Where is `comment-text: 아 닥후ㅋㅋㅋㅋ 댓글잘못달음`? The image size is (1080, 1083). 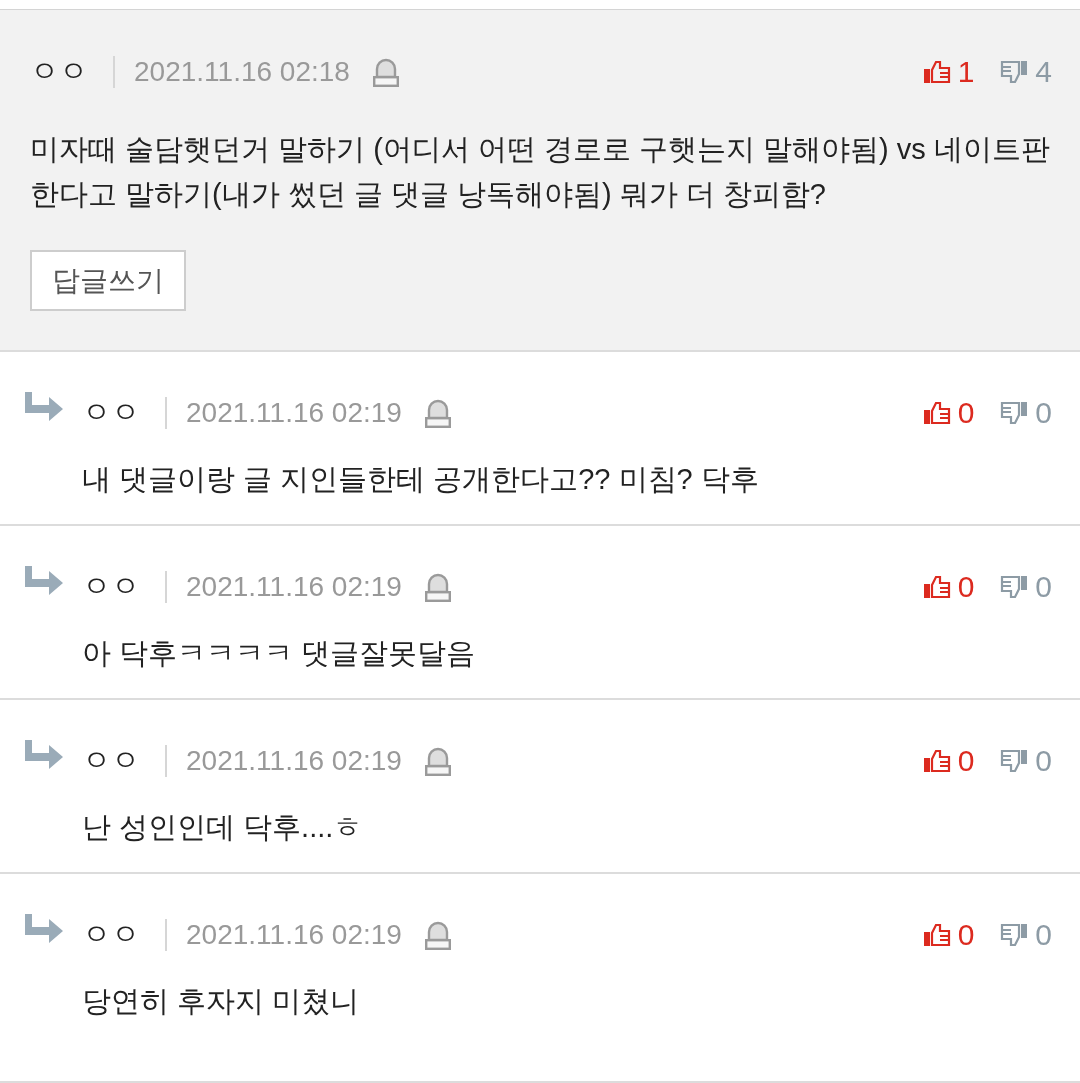 comment-text: 아 닥후ㅋㅋㅋㅋ 댓글잘못달음 is located at coordinates (279, 653).